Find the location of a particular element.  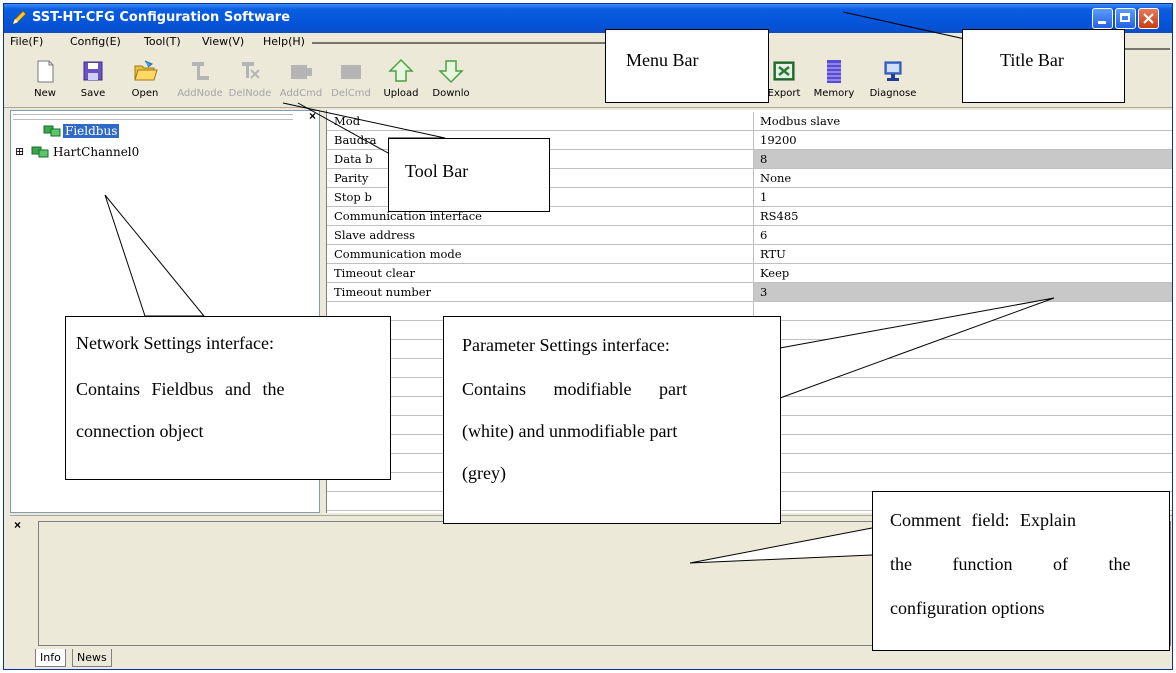

callout-menu-bar: Menu Bar is located at coordinates (687, 66).